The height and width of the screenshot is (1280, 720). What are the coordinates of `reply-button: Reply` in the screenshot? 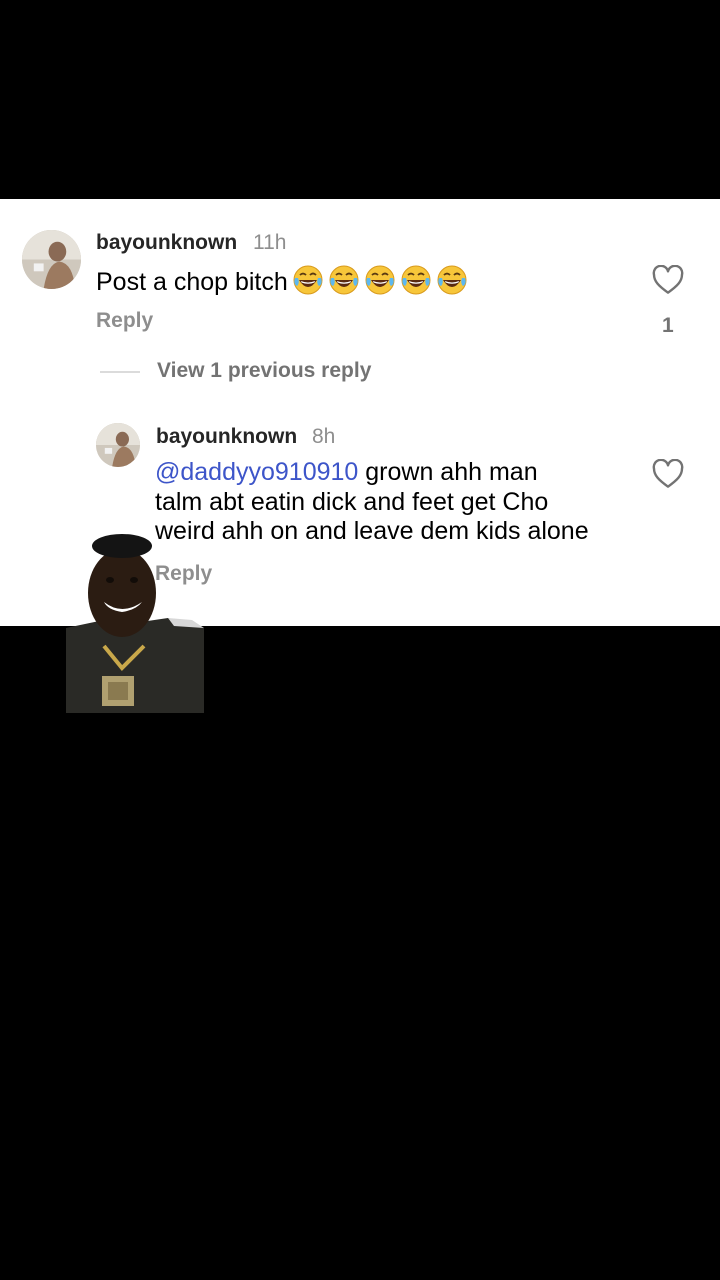 It's located at (124, 321).